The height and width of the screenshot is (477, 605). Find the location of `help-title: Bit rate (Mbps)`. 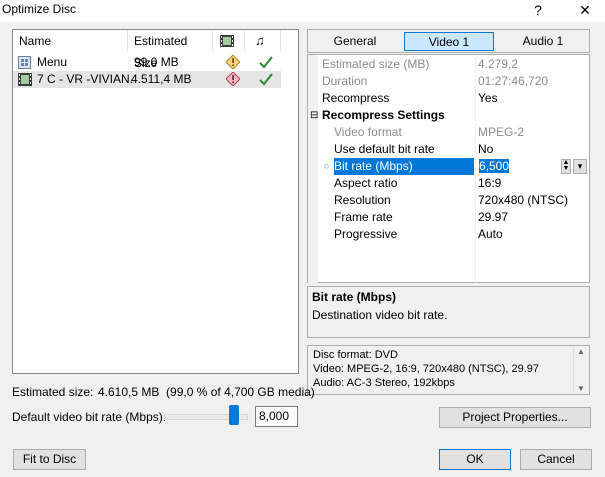

help-title: Bit rate (Mbps) is located at coordinates (354, 297).